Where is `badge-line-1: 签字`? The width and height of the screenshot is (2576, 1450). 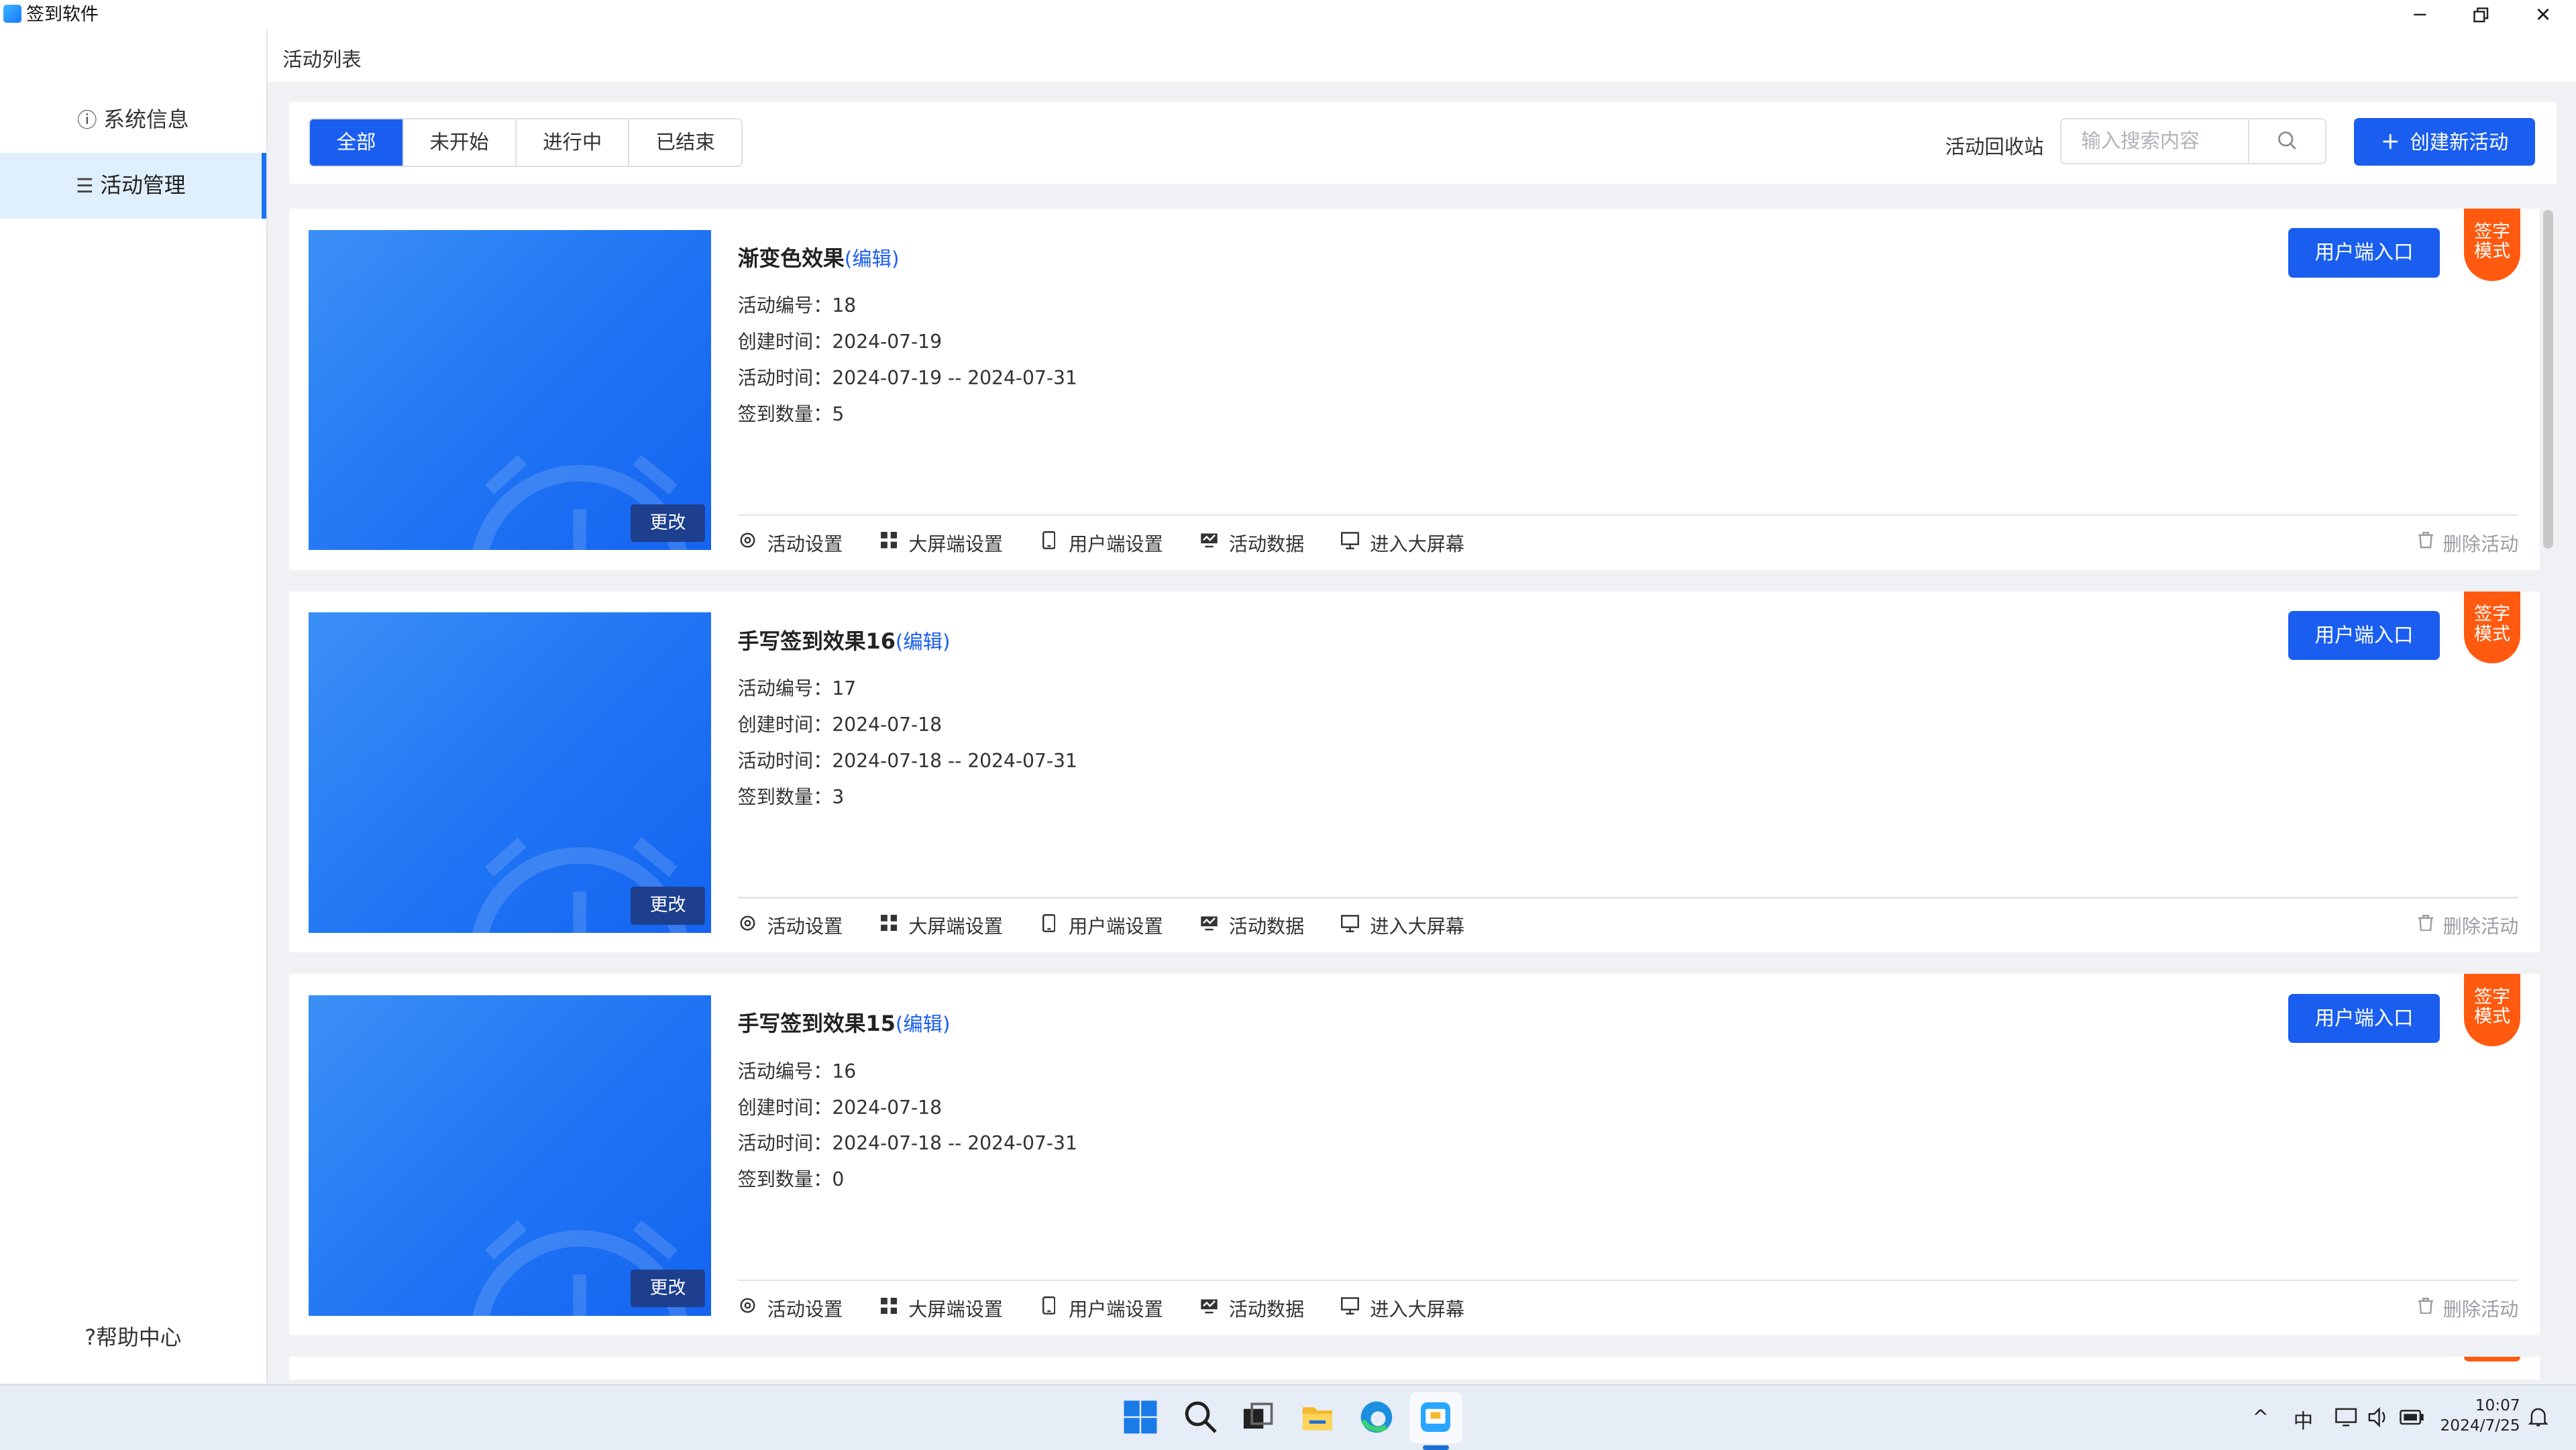 badge-line-1: 签字 is located at coordinates (2492, 996).